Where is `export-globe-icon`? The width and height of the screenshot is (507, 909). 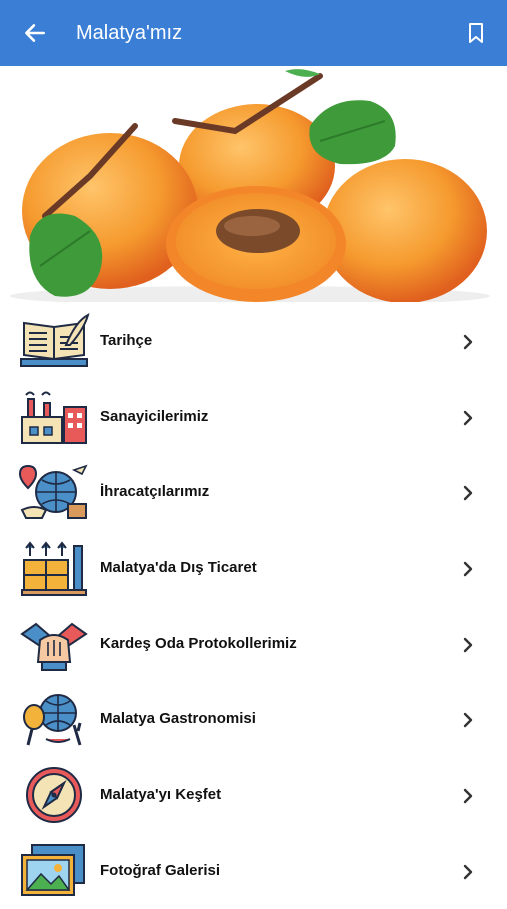
export-globe-icon is located at coordinates (53, 492).